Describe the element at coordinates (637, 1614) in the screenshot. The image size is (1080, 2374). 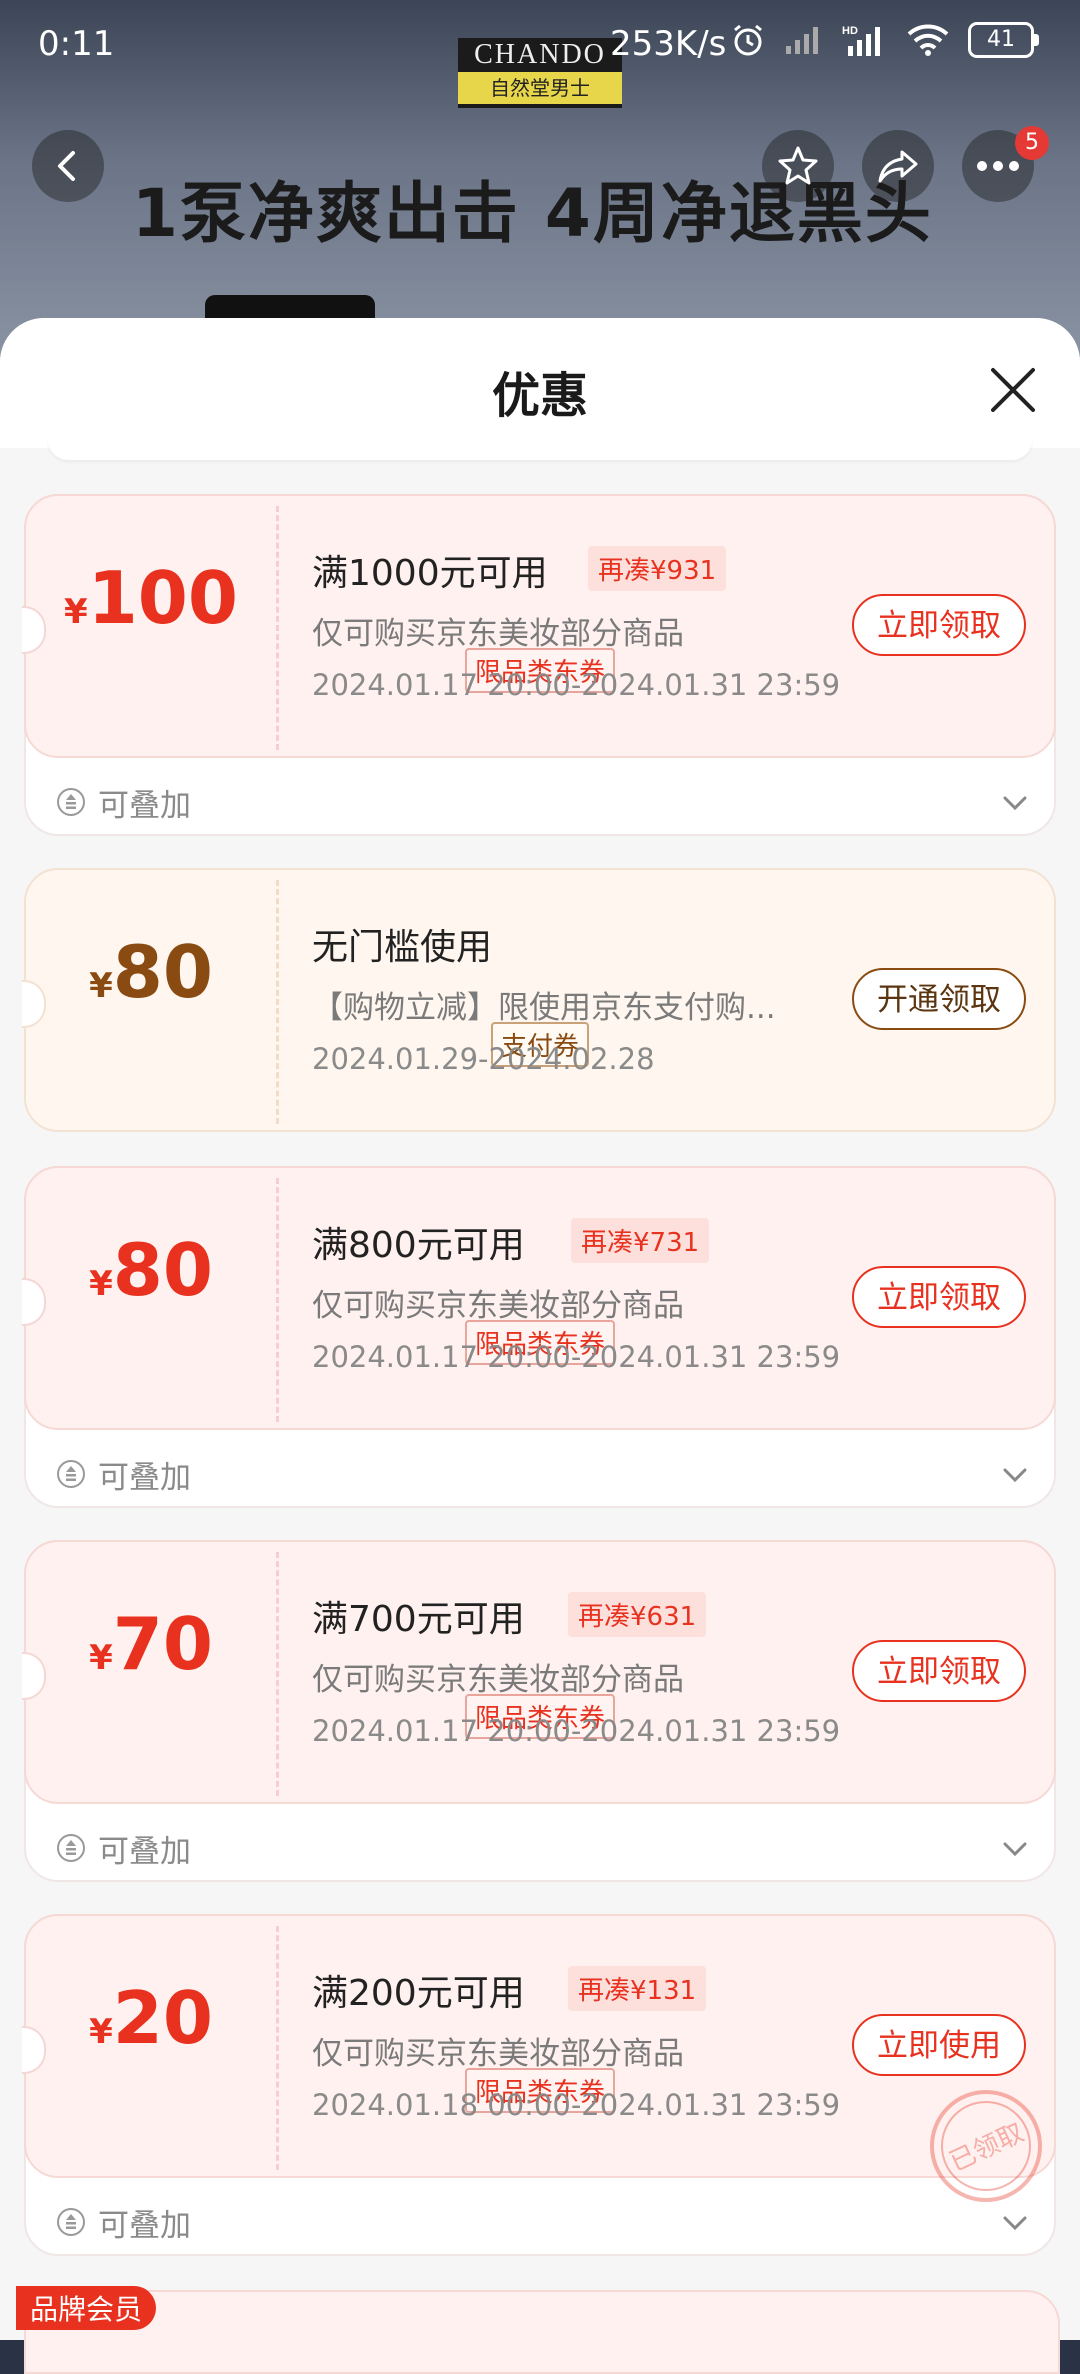
I see `coupon-diff-tag: 再凑¥631` at that location.